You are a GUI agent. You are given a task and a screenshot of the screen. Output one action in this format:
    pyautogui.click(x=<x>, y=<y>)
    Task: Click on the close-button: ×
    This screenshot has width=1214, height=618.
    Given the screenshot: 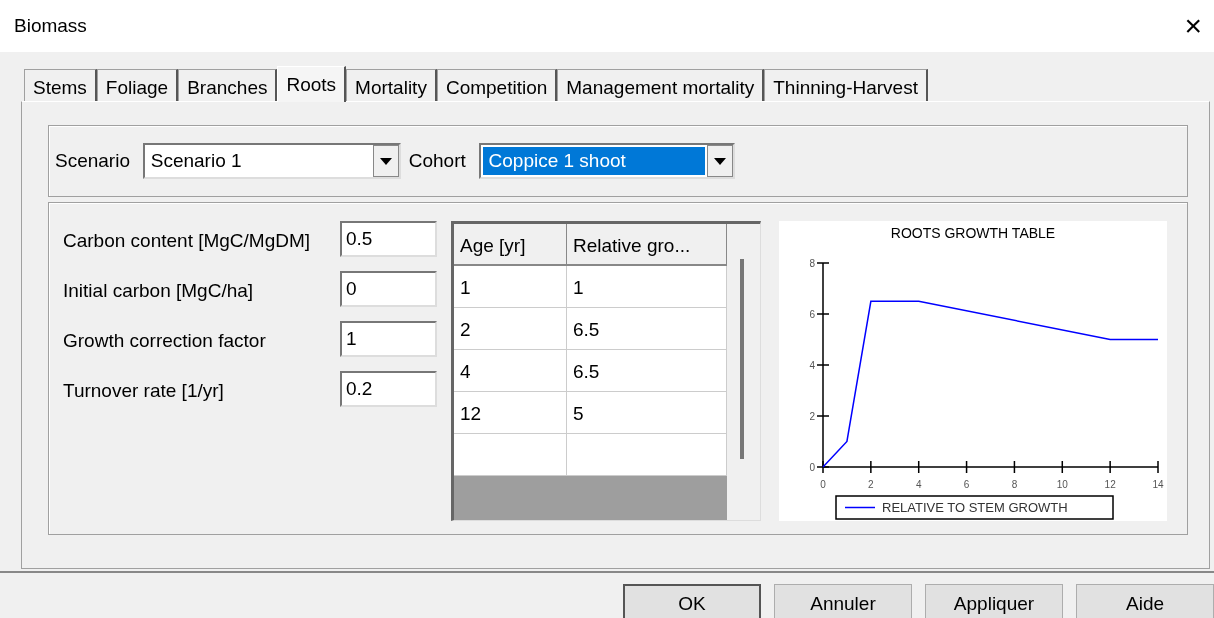 What is the action you would take?
    pyautogui.click(x=1193, y=26)
    